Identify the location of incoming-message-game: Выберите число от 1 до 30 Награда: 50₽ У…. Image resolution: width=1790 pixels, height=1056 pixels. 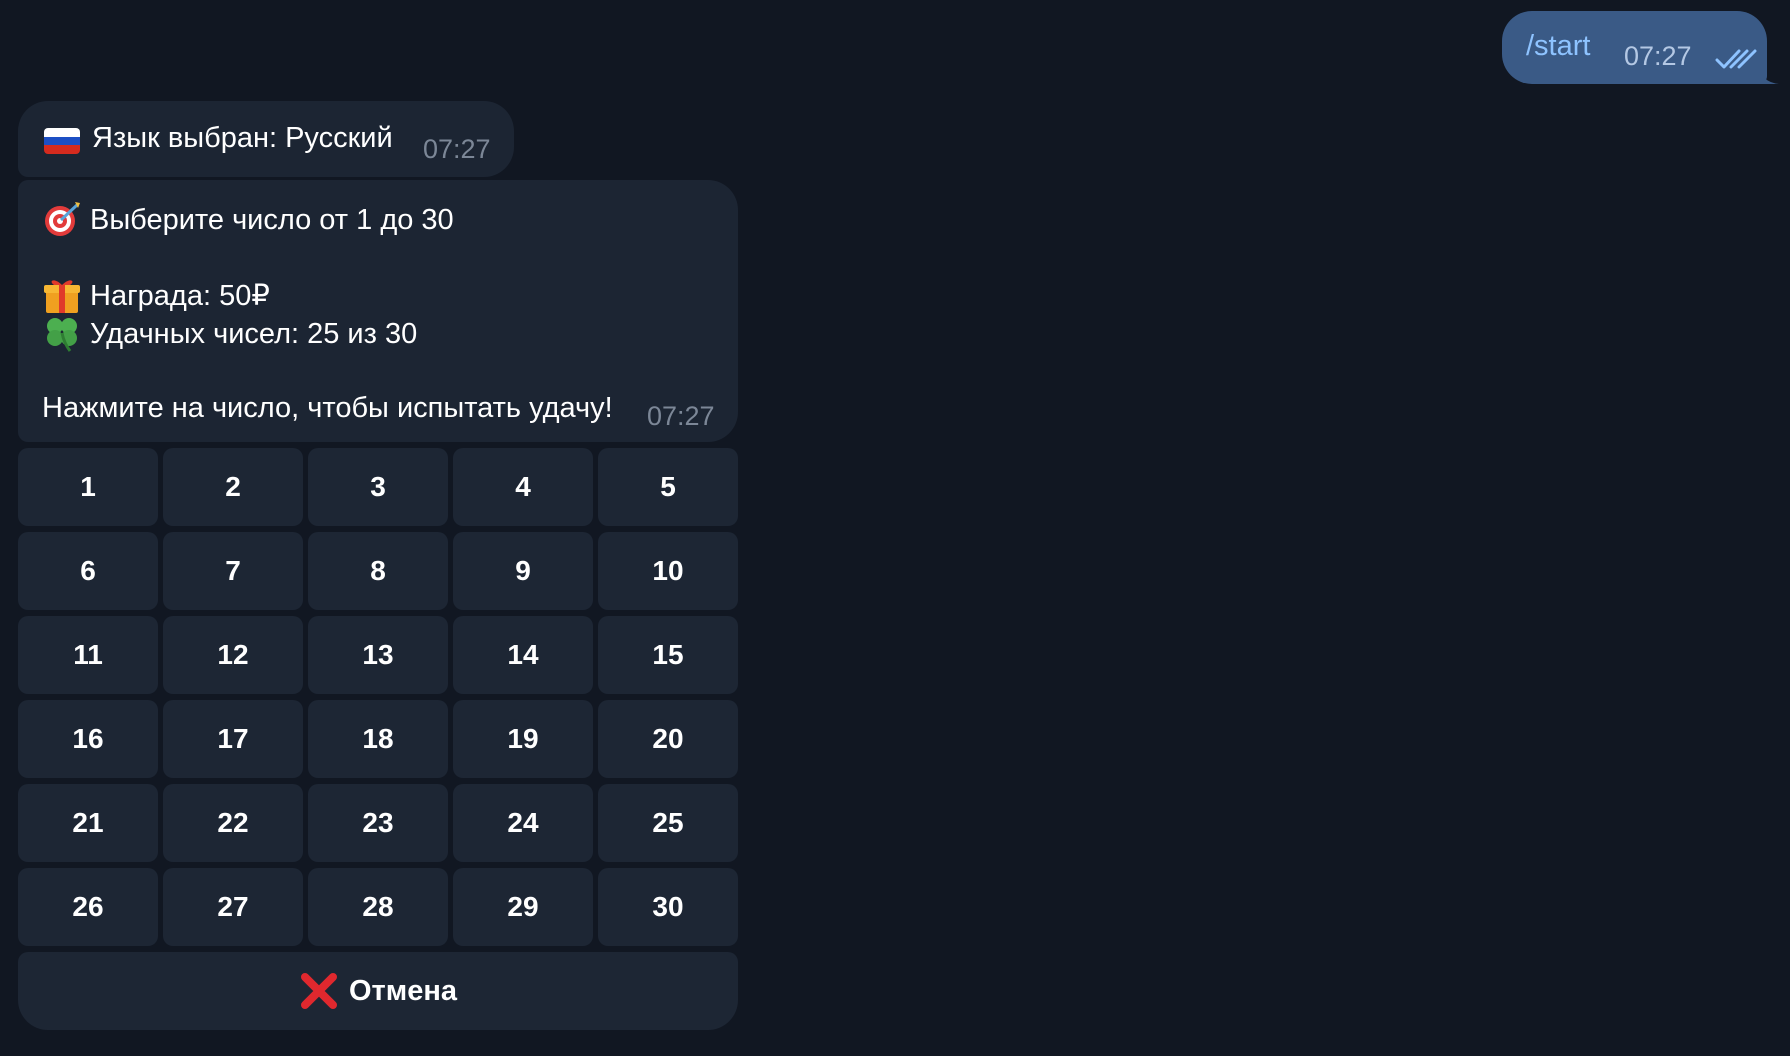
(378, 311).